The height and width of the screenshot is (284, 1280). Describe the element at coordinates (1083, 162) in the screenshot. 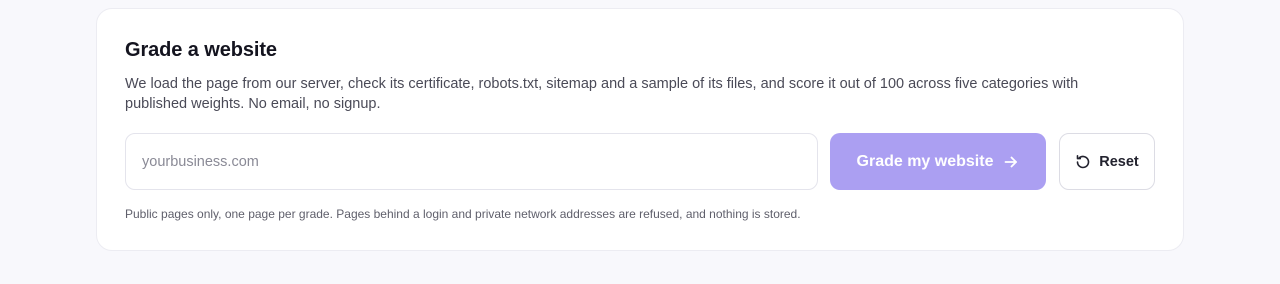

I see `rotate-ccw-icon` at that location.